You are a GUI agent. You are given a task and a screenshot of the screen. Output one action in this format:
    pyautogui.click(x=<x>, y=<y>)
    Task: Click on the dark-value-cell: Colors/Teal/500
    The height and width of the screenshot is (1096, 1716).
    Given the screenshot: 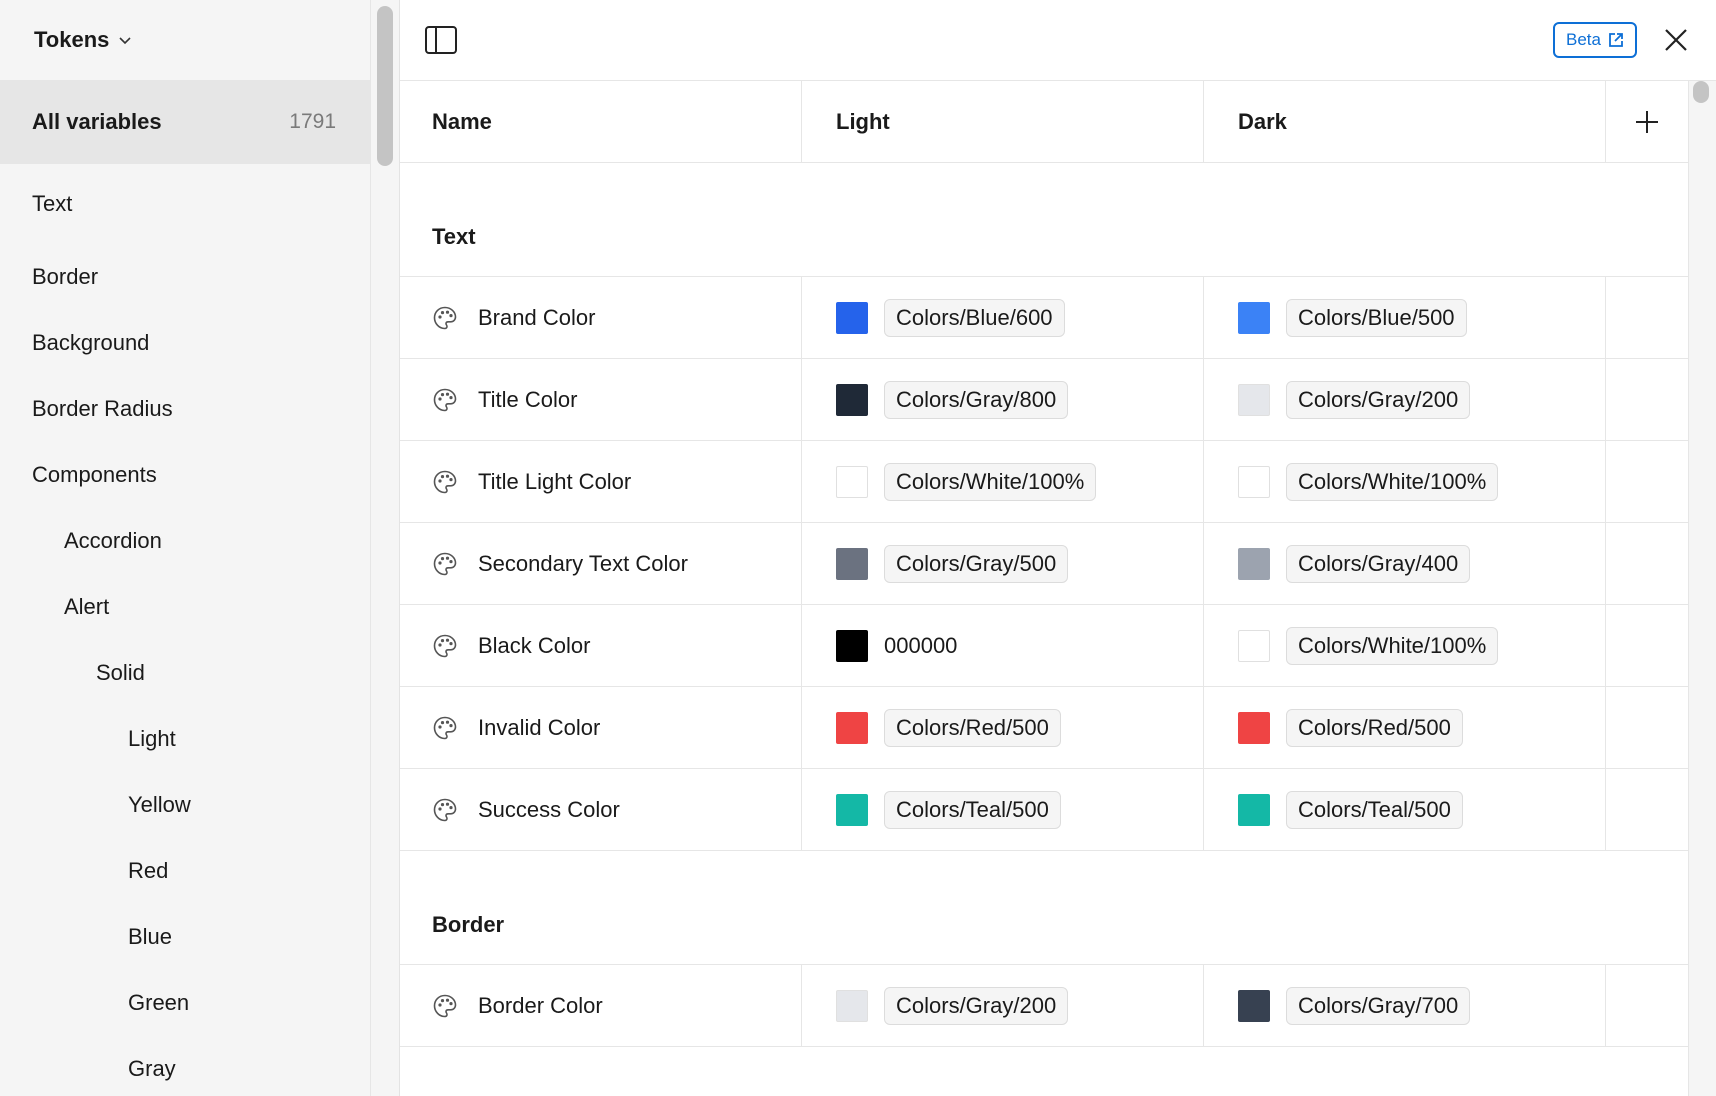 What is the action you would take?
    pyautogui.click(x=1405, y=809)
    